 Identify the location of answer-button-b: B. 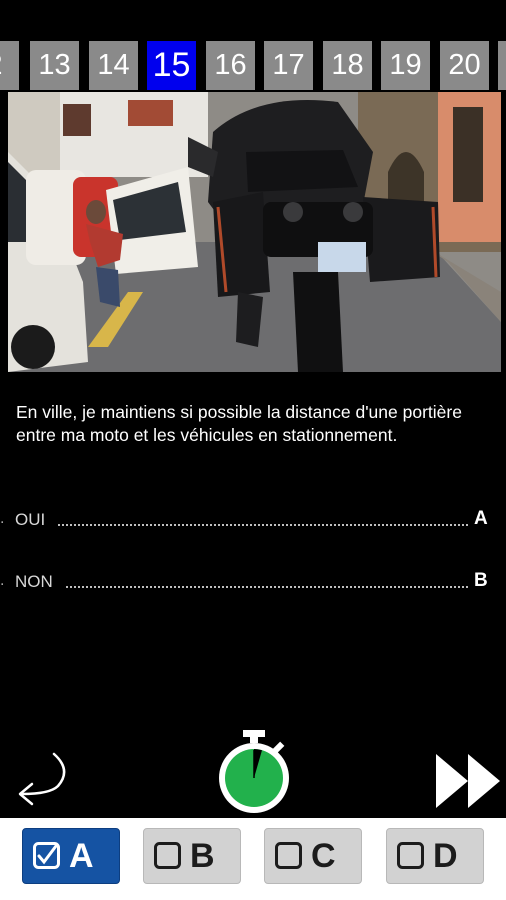
(192, 856).